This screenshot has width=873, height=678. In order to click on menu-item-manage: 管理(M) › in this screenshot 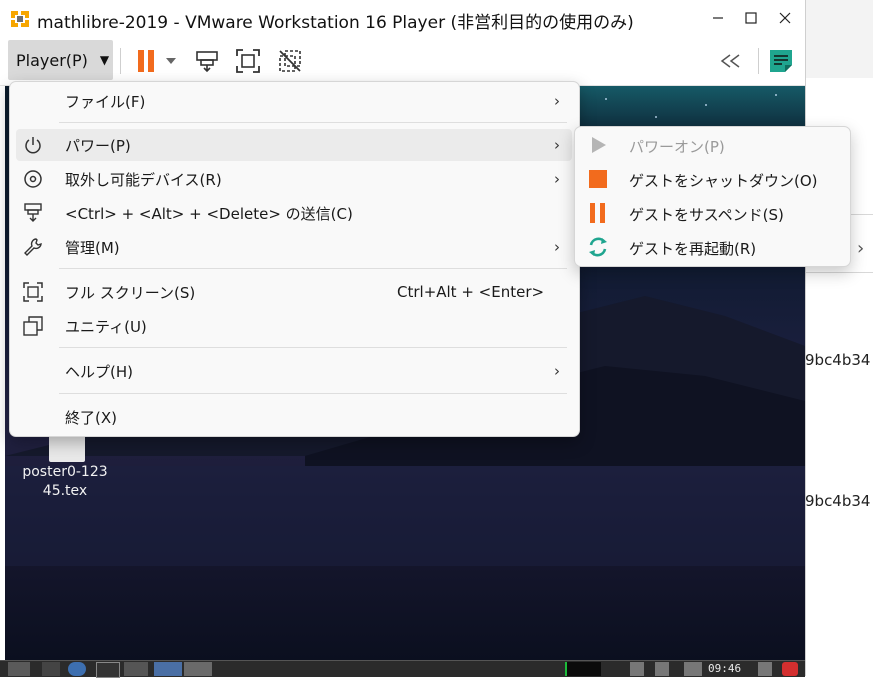, I will do `click(294, 247)`.